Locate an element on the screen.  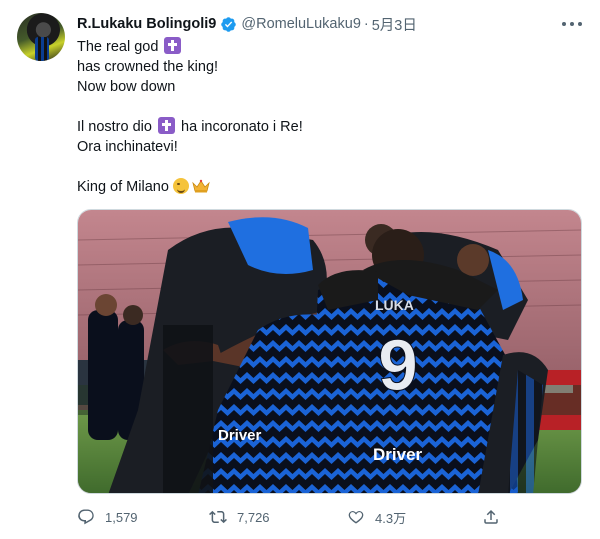
tweet-actions: 1,579 7,726 4.3万 is located at coordinates (292, 517).